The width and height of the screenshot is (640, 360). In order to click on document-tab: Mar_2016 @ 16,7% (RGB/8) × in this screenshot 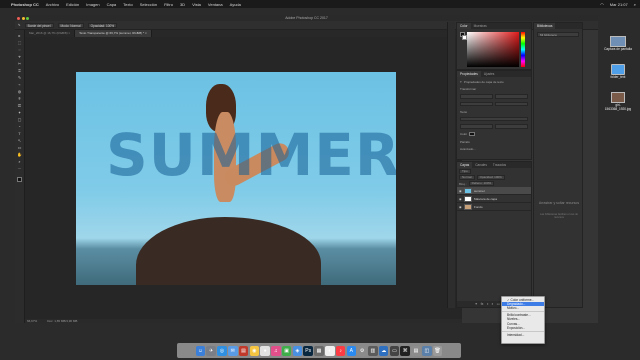, I will do `click(50, 33)`.